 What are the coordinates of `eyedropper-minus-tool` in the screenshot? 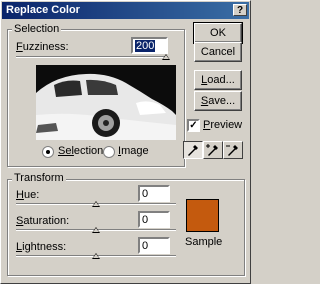 It's located at (233, 150).